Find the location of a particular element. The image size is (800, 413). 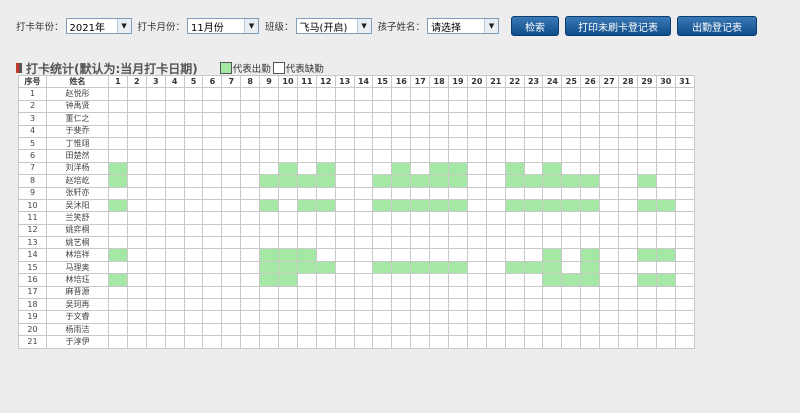

table-row: 3 董仁之 is located at coordinates (356, 119).